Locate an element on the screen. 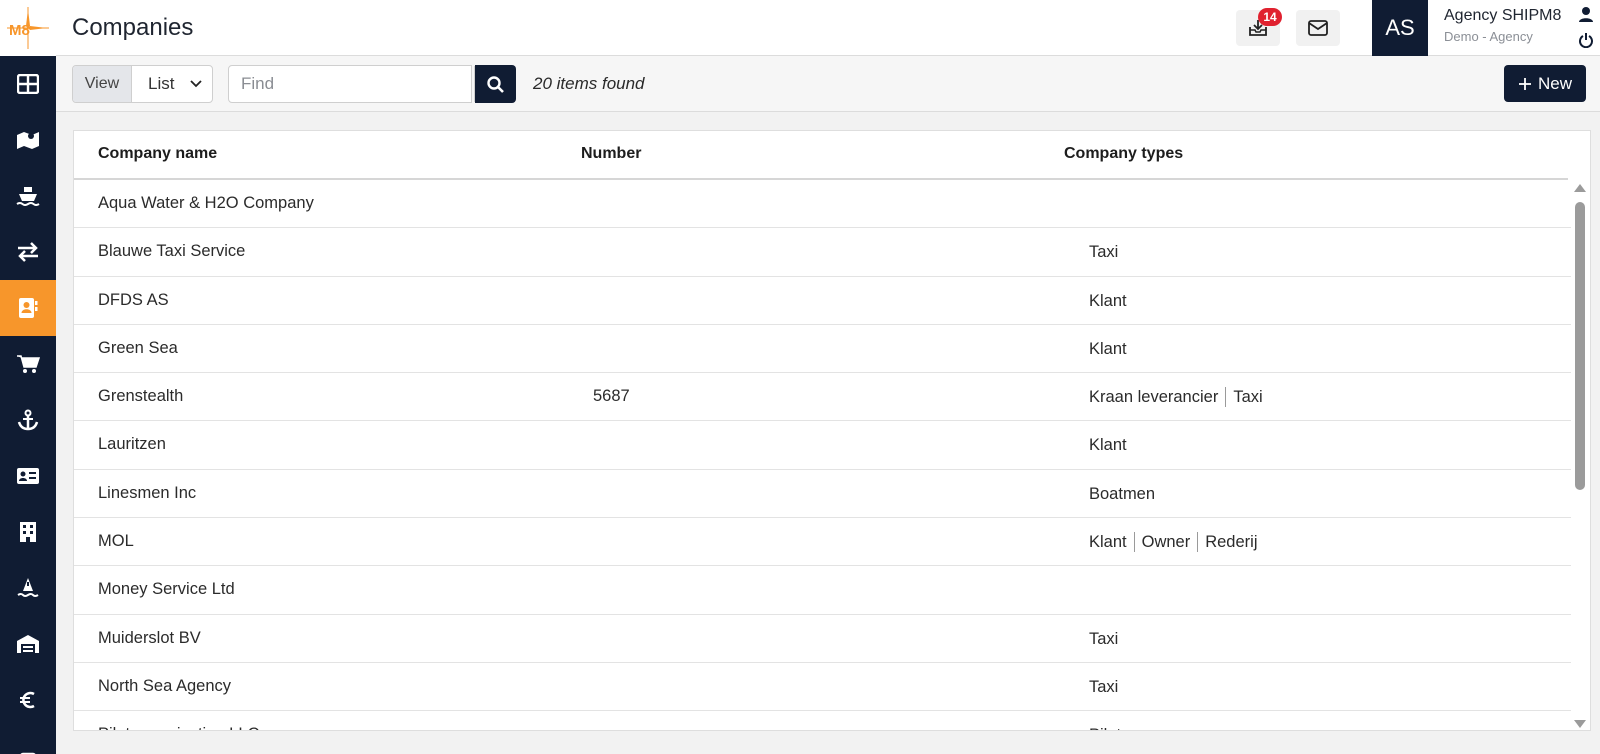  table-row: Pilot organisation LLC Pilot is located at coordinates (822, 720).